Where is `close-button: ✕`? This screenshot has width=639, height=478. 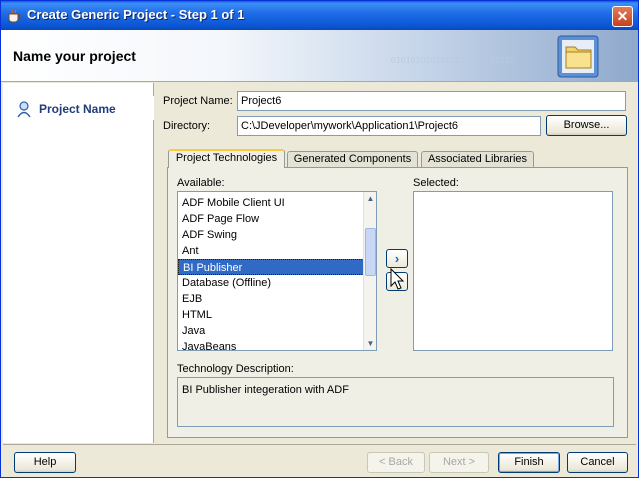
close-button: ✕ is located at coordinates (622, 16).